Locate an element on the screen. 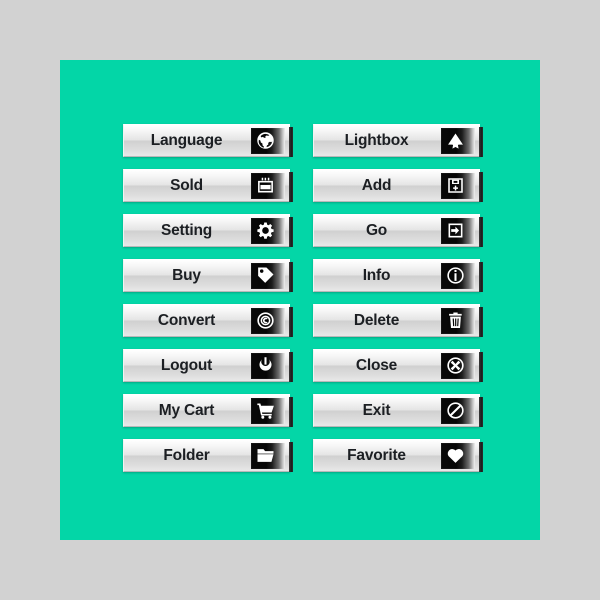 The image size is (600, 600). folder-icon is located at coordinates (268, 455).